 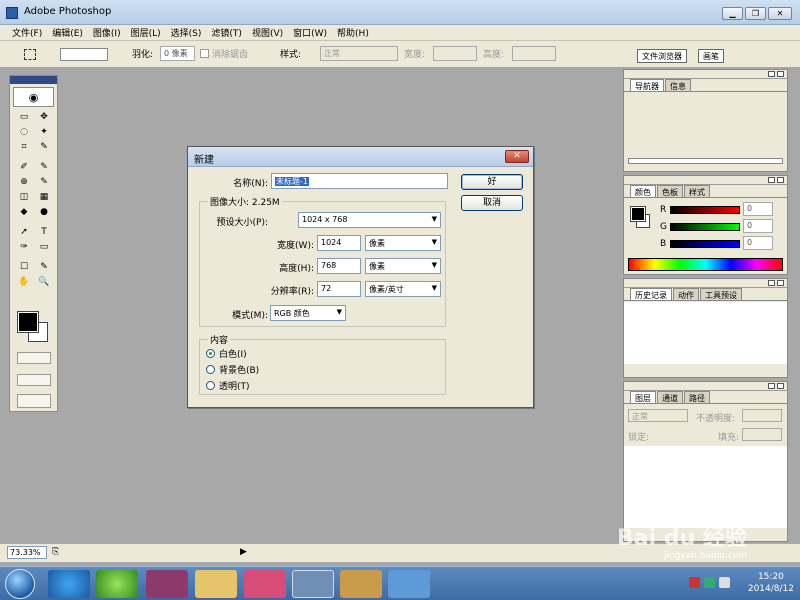 I want to click on menu-window: 窗口(W), so click(x=310, y=32).